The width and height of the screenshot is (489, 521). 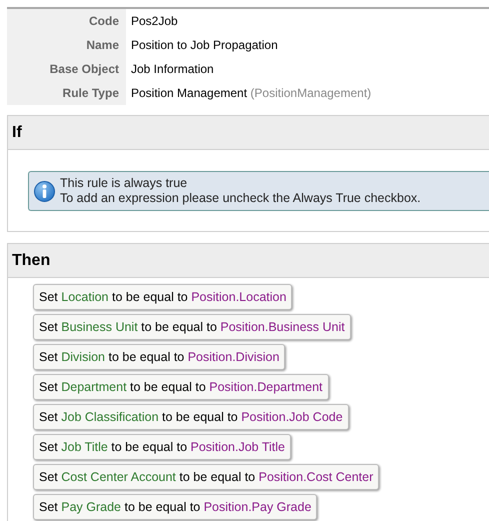 I want to click on field-value: Position Management, so click(x=189, y=93).